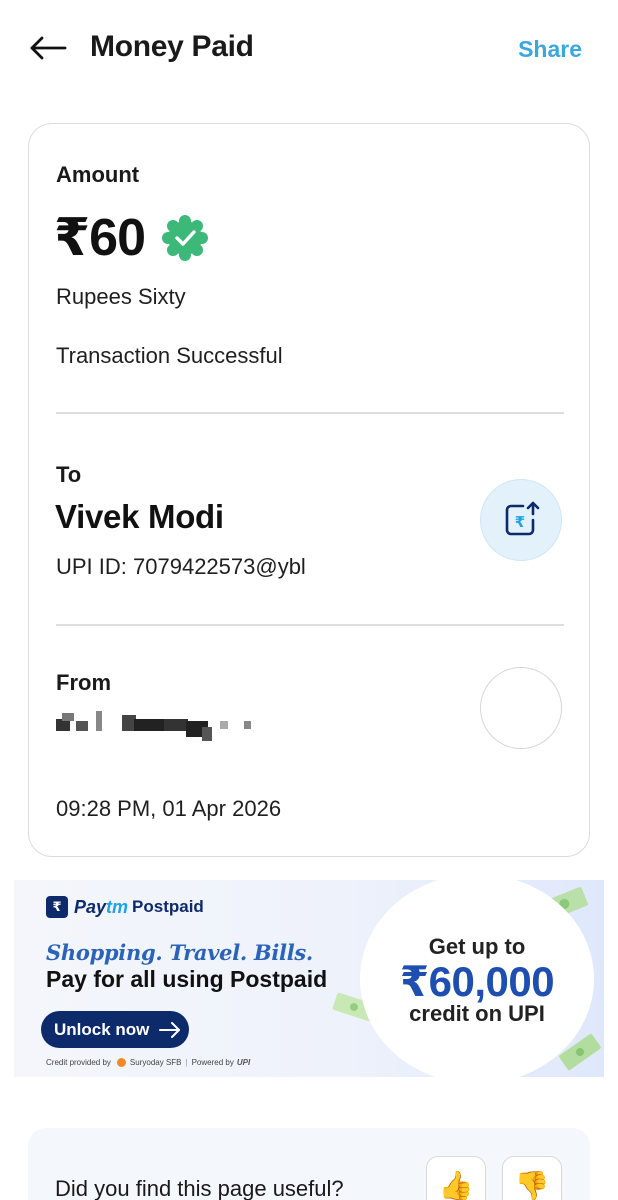 Image resolution: width=618 pixels, height=1200 pixels. I want to click on thumbs-down-button: 👎, so click(532, 1178).